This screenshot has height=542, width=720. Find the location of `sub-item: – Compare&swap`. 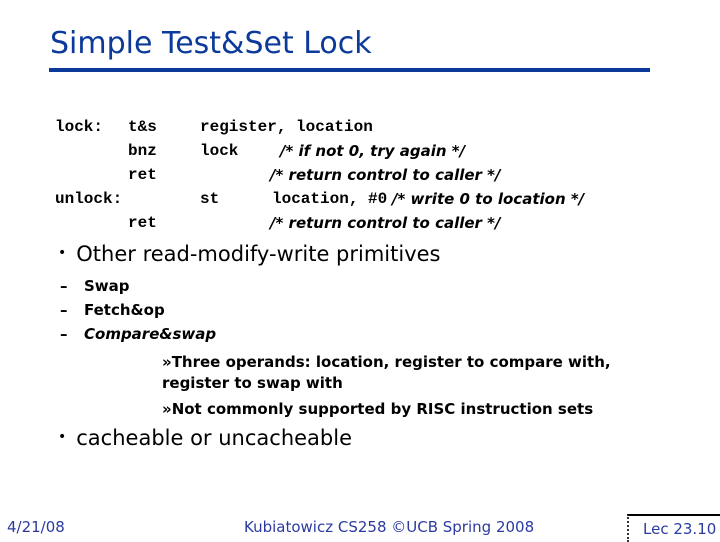

sub-item: – Compare&swap is located at coordinates (138, 334).